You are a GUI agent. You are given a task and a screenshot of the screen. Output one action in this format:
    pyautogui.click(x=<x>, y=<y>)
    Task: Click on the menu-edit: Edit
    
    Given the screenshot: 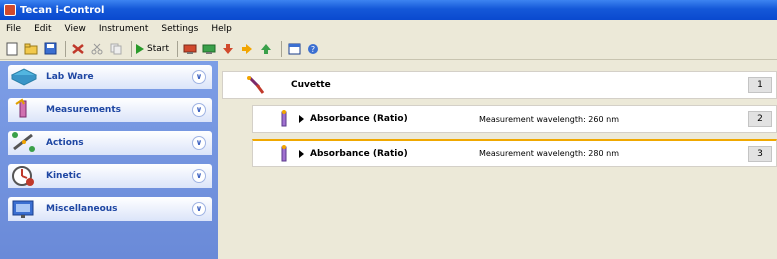 What is the action you would take?
    pyautogui.click(x=42, y=29)
    